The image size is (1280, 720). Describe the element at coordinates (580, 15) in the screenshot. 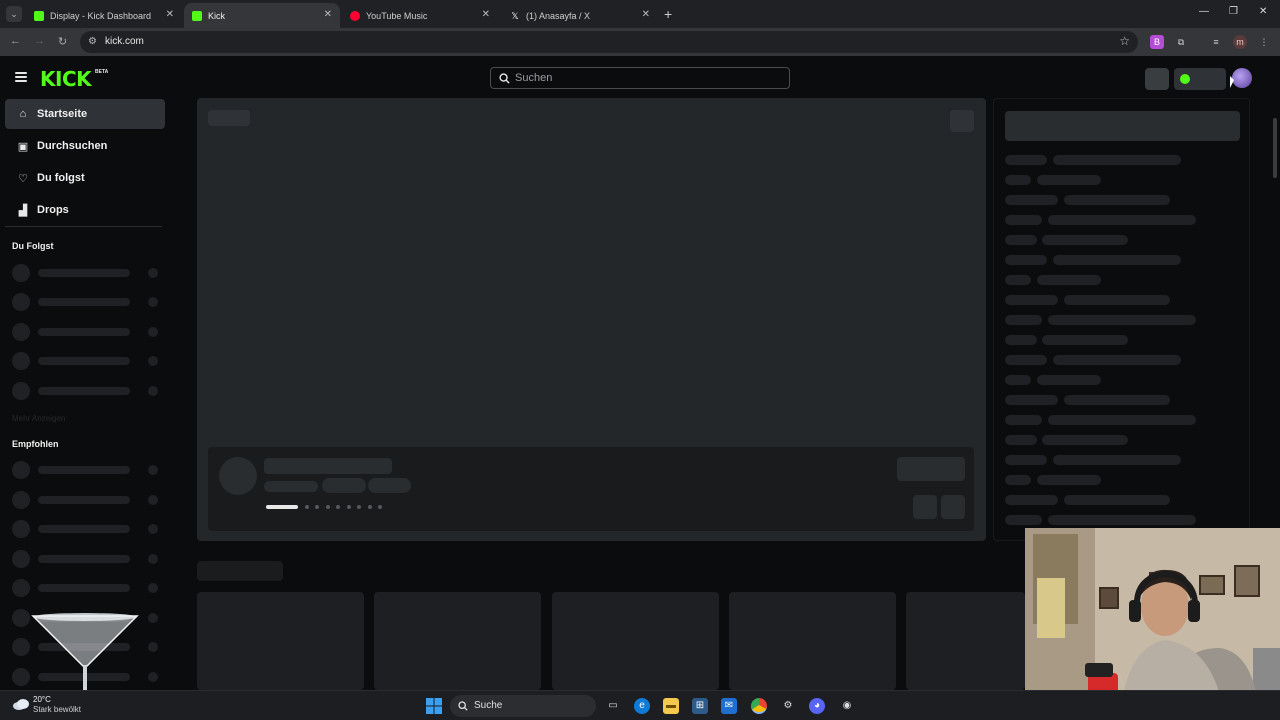

I see `tab-x: 𝕏 (1) Anasayfa / X ✕` at that location.